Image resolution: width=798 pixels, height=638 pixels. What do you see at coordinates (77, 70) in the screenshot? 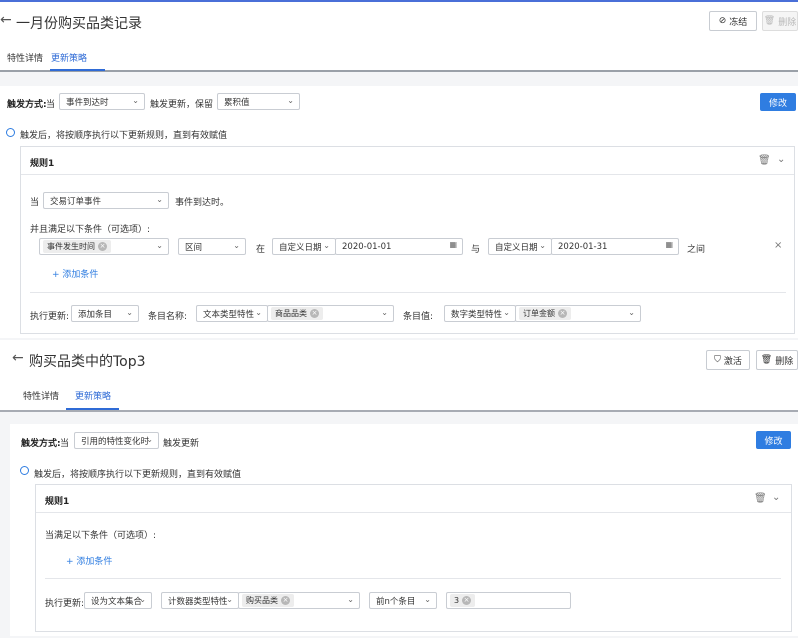
I see `active-tab-indicator` at bounding box center [77, 70].